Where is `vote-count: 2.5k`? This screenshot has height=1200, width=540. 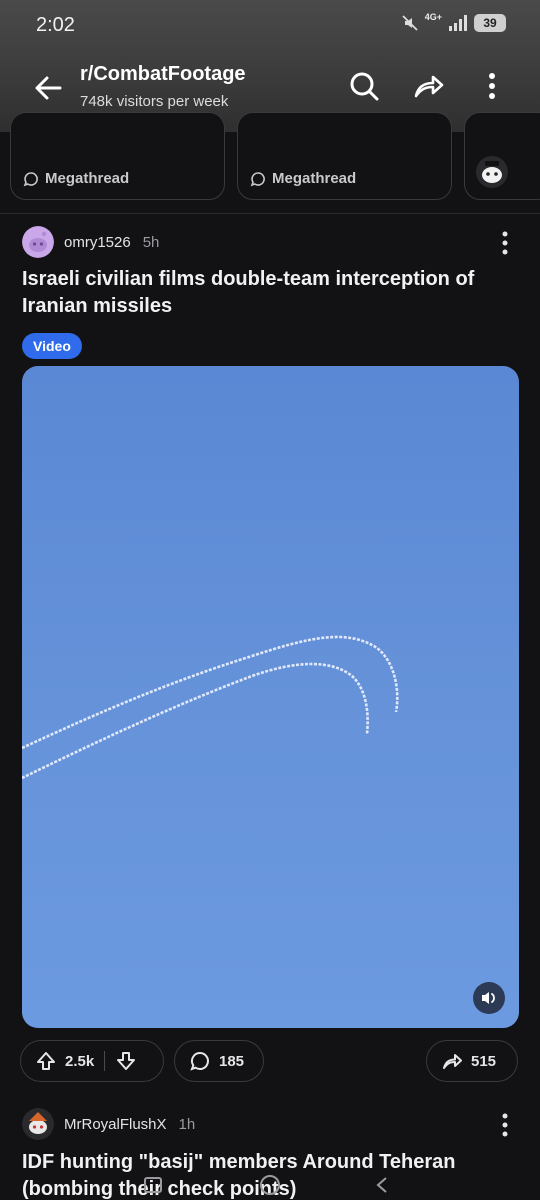
vote-count: 2.5k is located at coordinates (80, 1061).